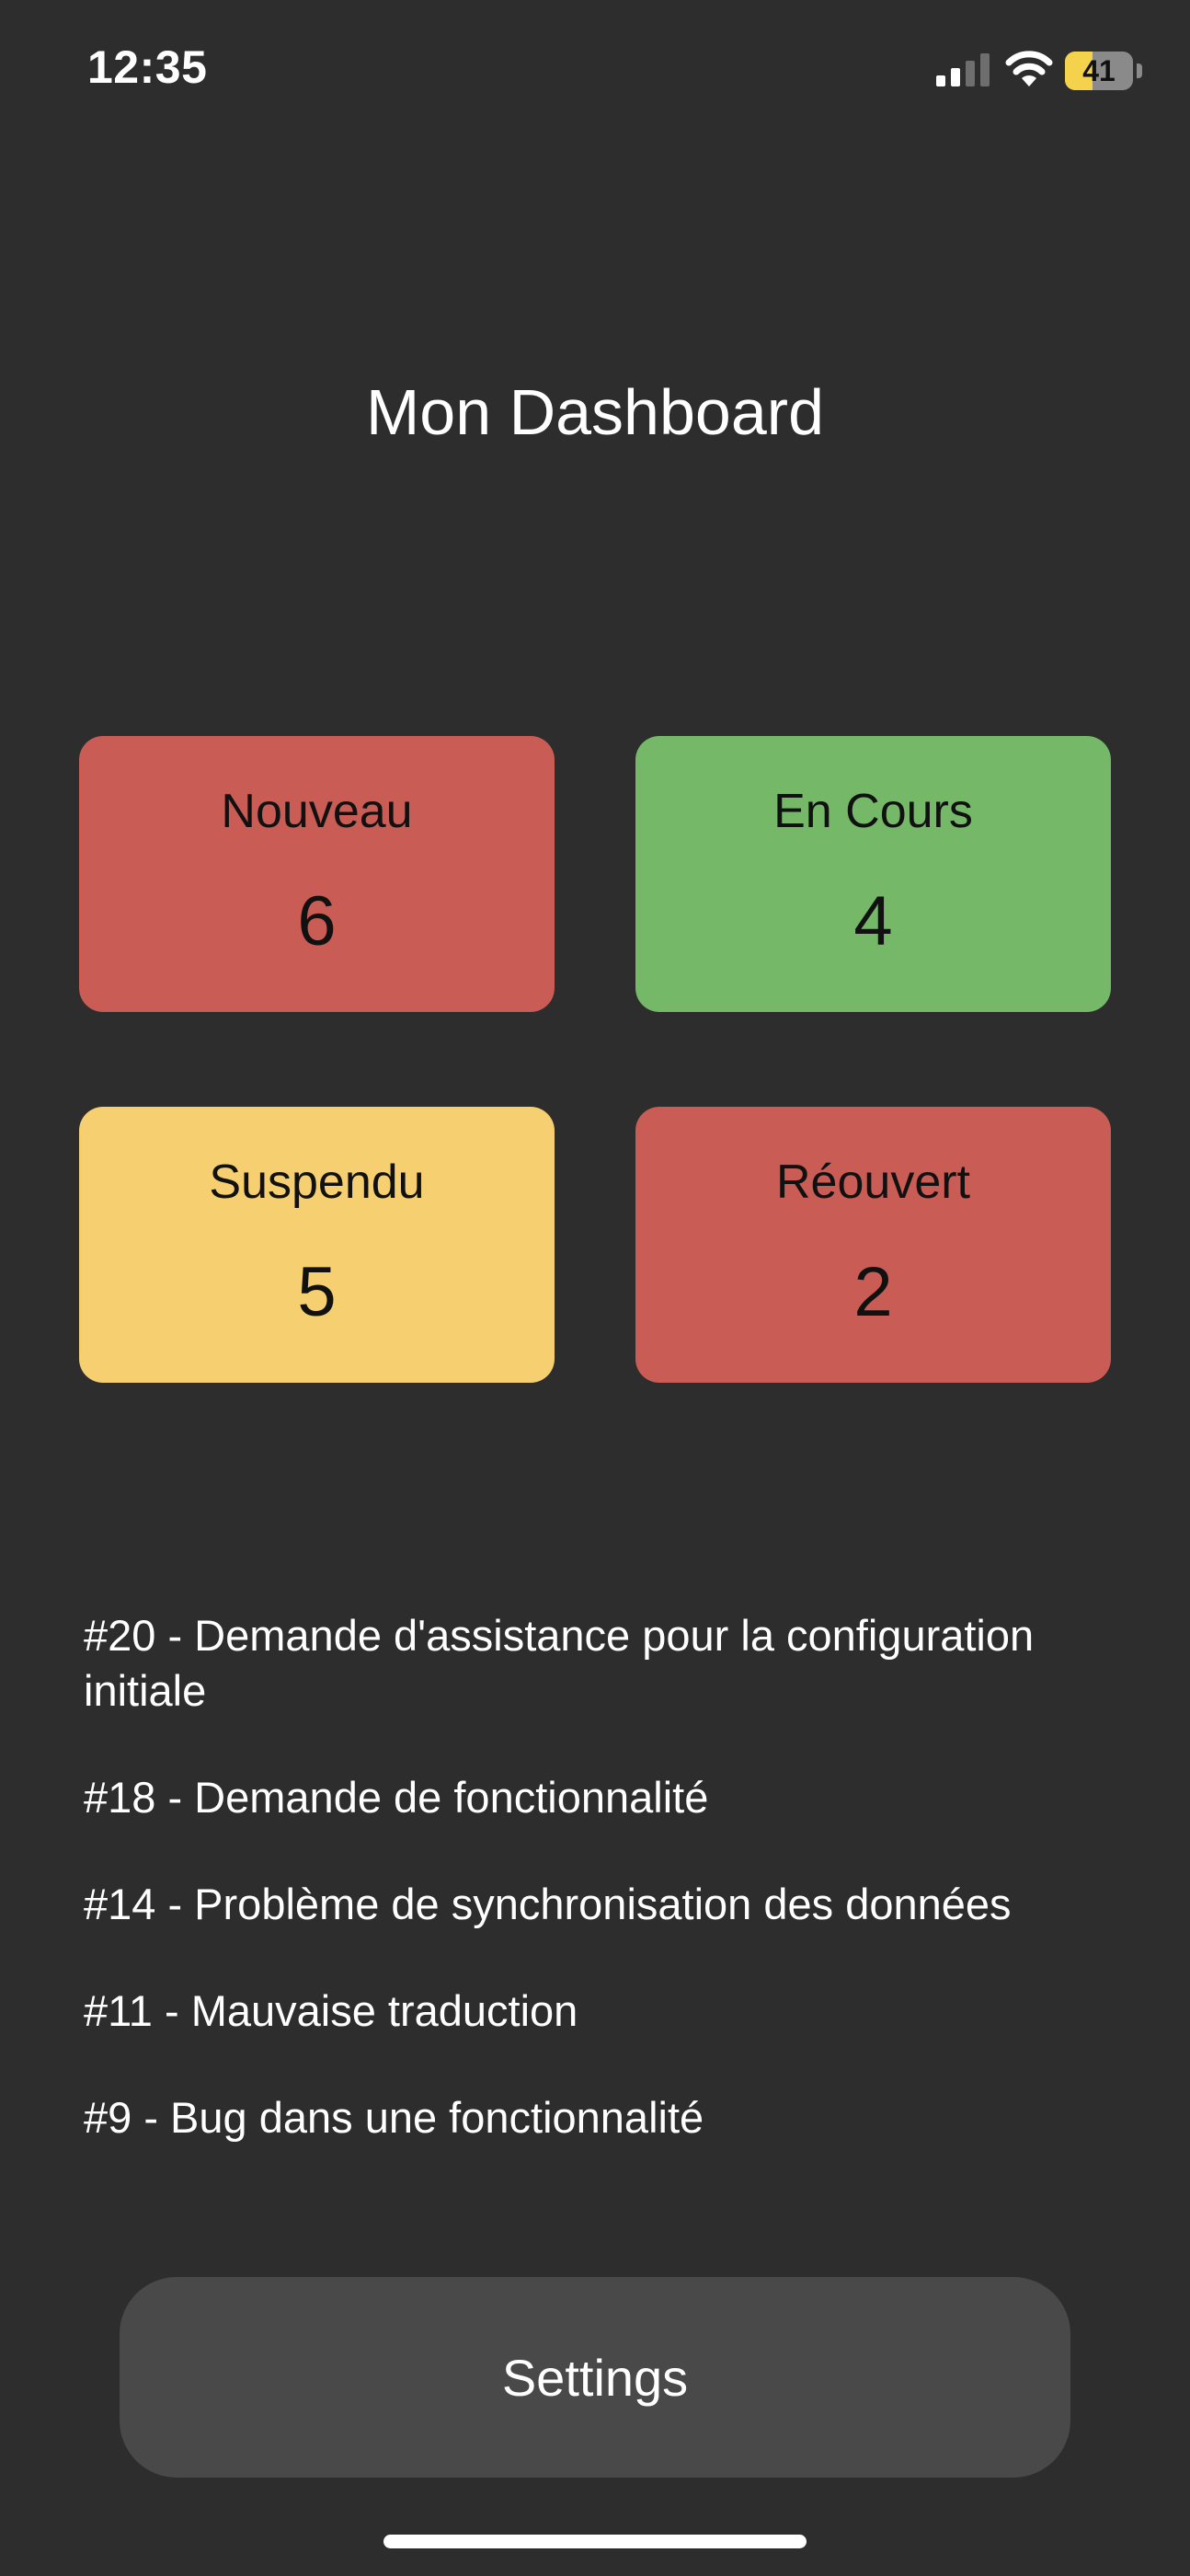 The height and width of the screenshot is (2576, 1190). What do you see at coordinates (595, 412) in the screenshot?
I see `page-title: Mon Dashboard` at bounding box center [595, 412].